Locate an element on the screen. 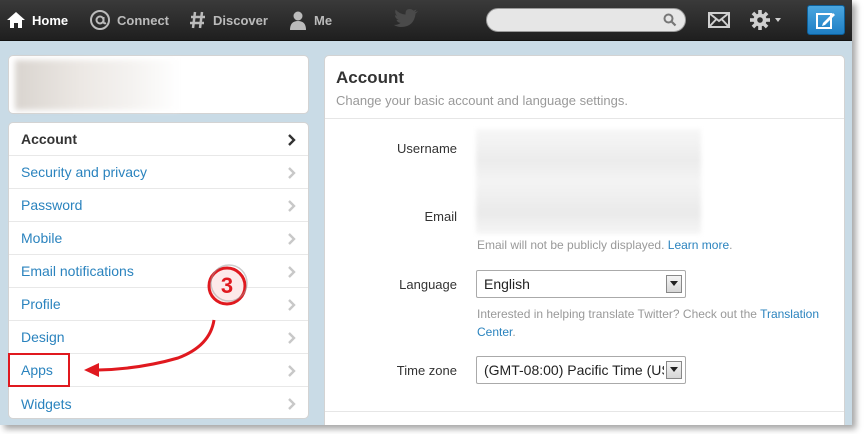 This screenshot has width=864, height=434. email-hint-period: . is located at coordinates (731, 245).